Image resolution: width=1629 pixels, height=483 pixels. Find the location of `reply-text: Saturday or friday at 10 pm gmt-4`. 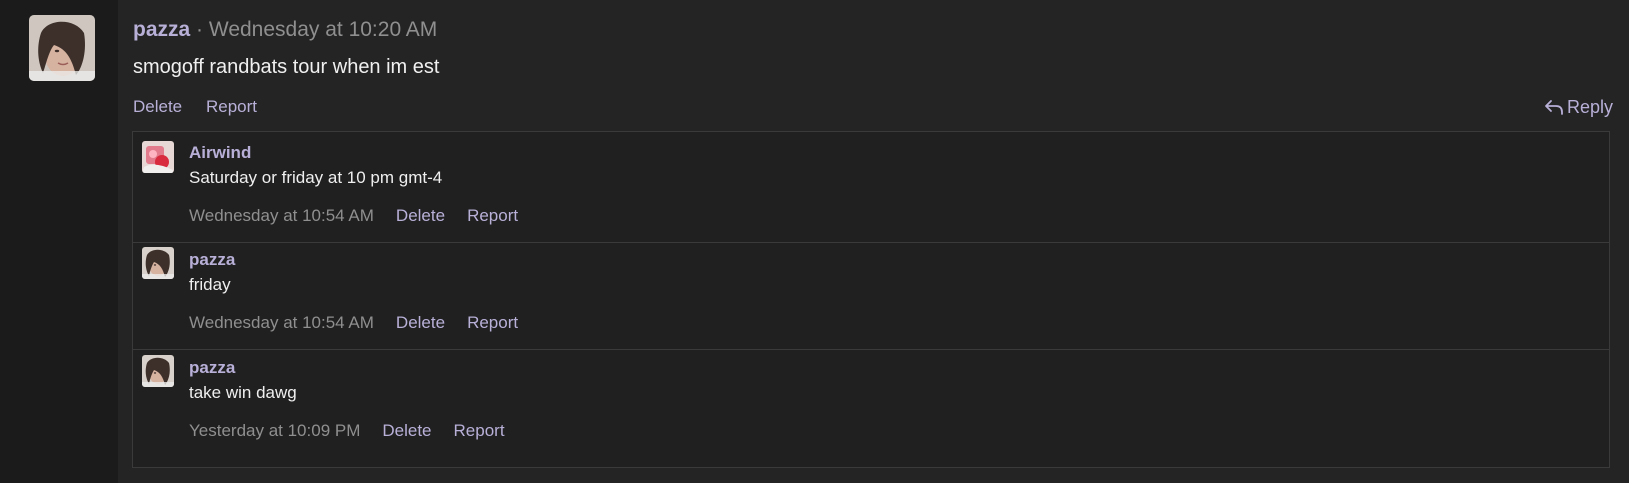

reply-text: Saturday or friday at 10 pm gmt-4 is located at coordinates (316, 177).